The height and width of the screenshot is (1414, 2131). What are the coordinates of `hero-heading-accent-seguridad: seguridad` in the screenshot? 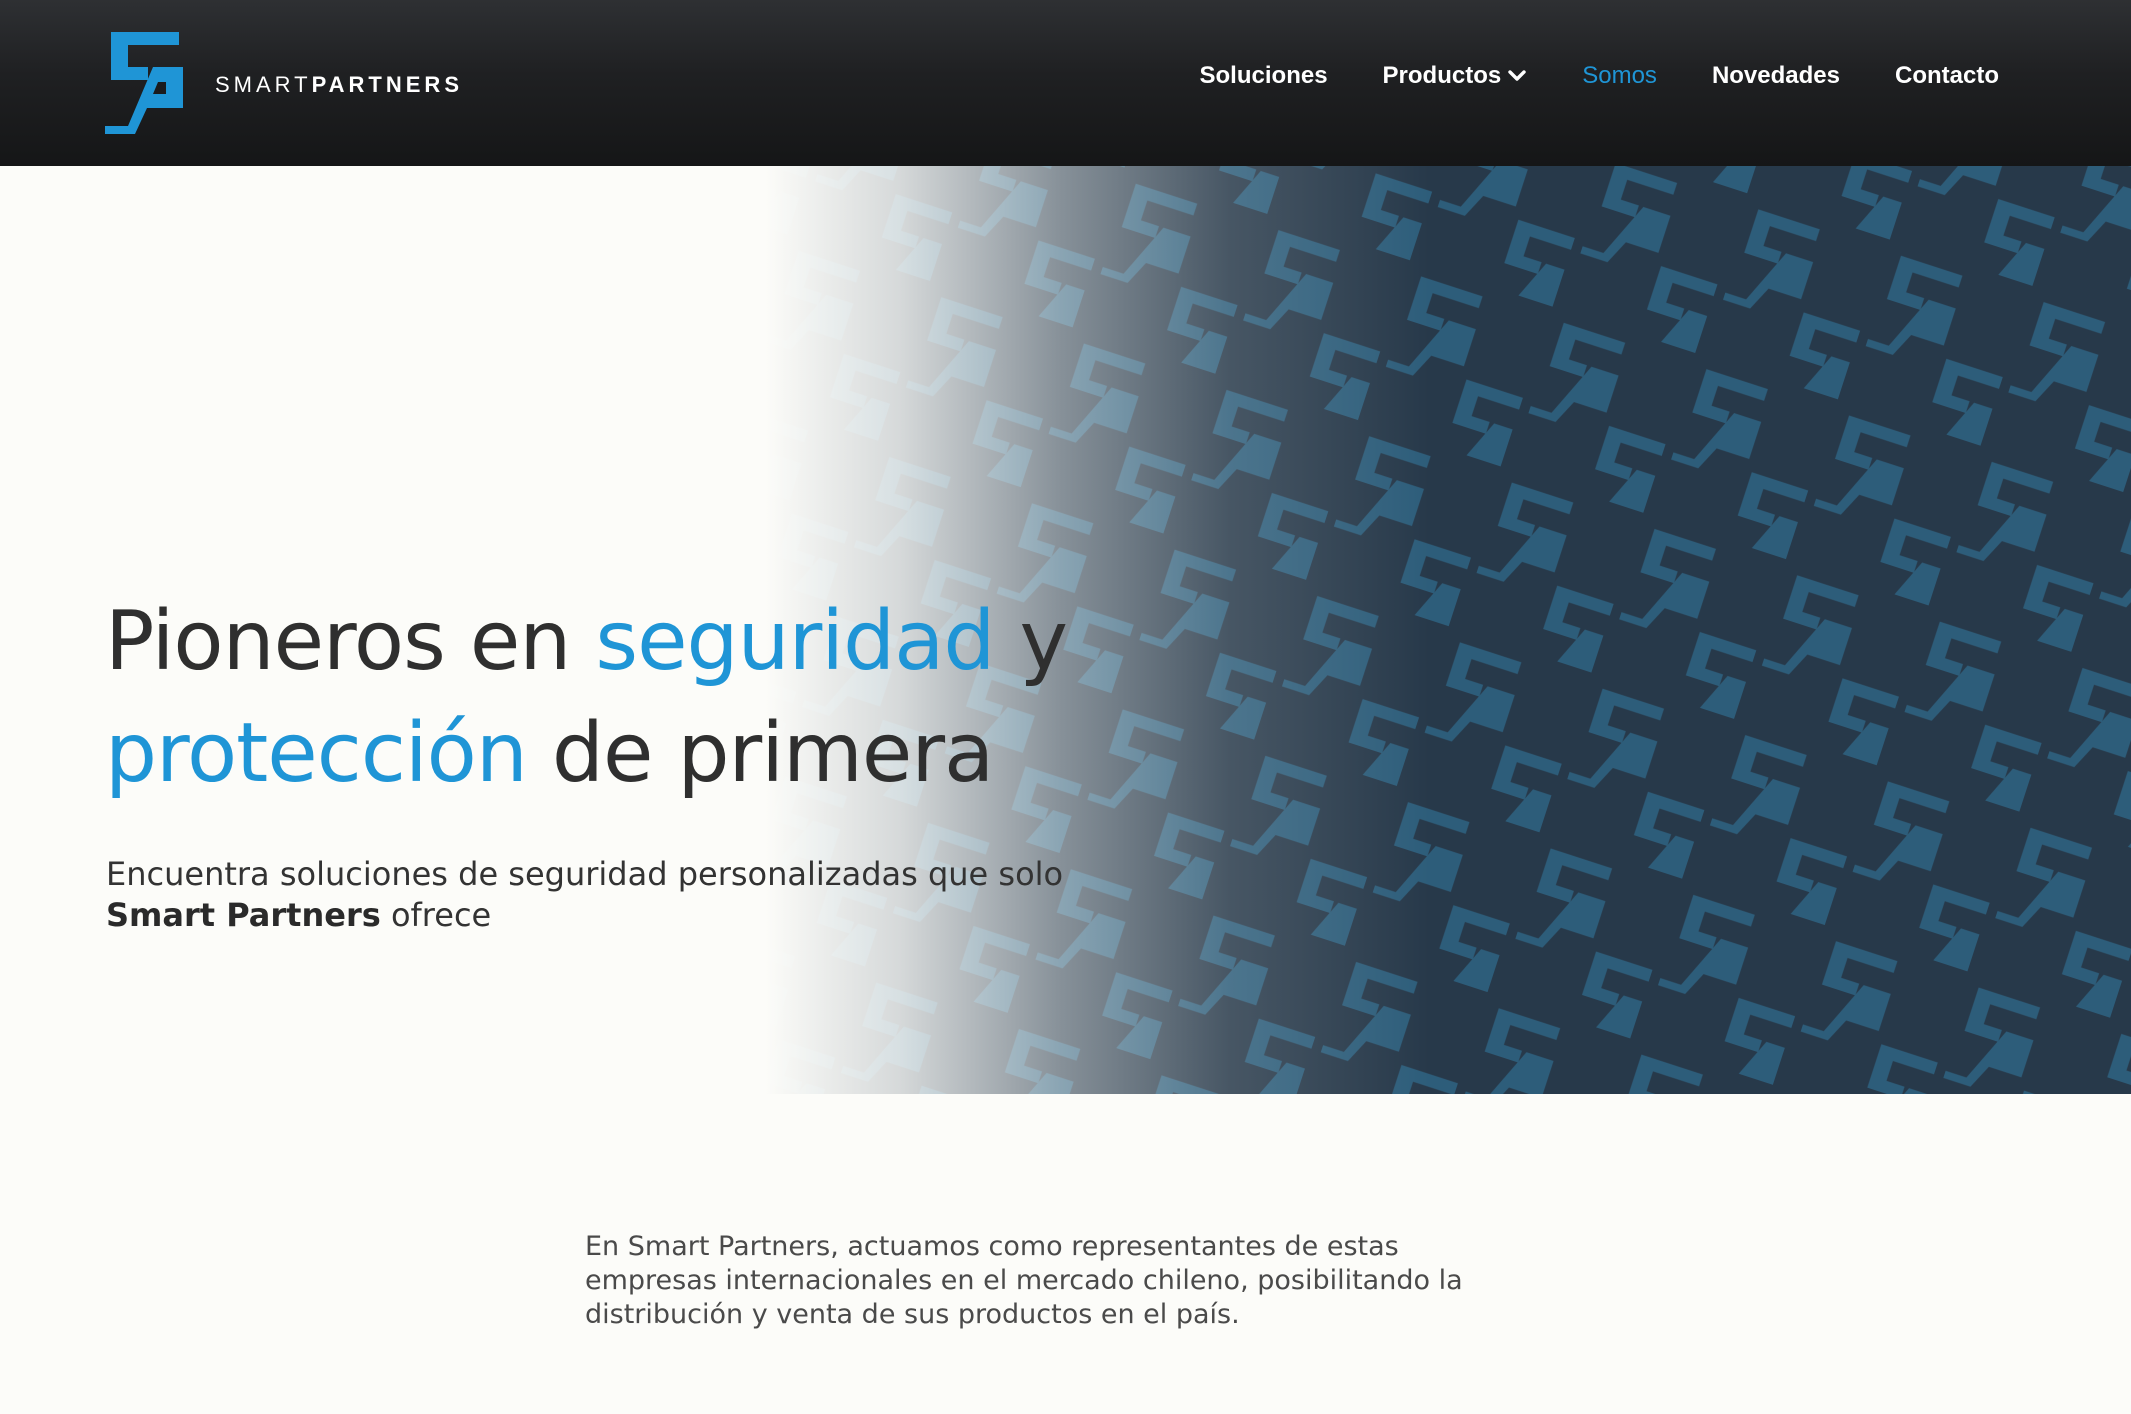 It's located at (795, 641).